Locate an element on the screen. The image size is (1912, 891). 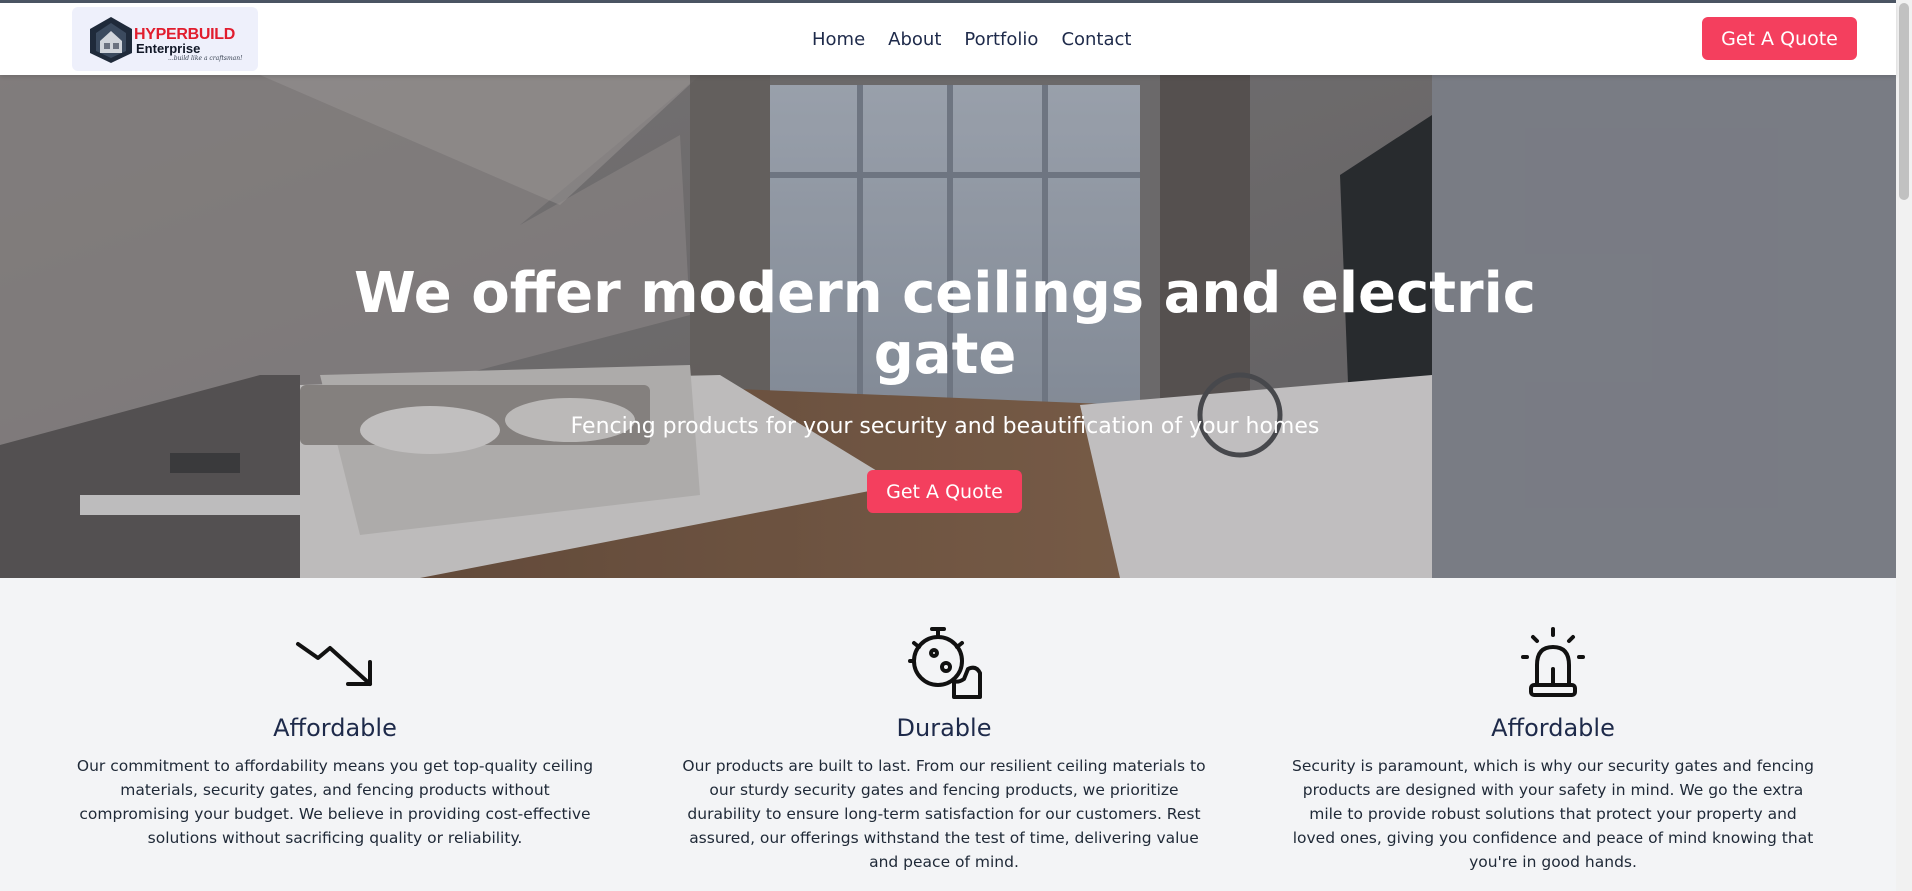
trend-down-icon is located at coordinates (334, 664).